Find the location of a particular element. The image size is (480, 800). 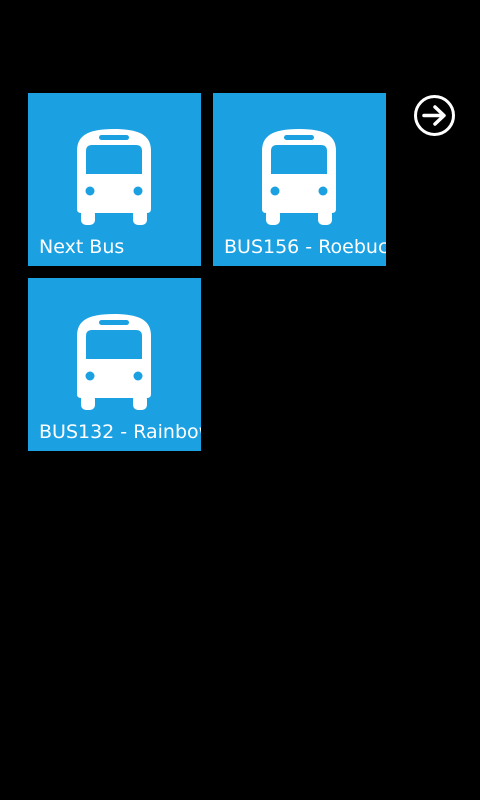

tile-next-bus: Next Bus is located at coordinates (114, 179).